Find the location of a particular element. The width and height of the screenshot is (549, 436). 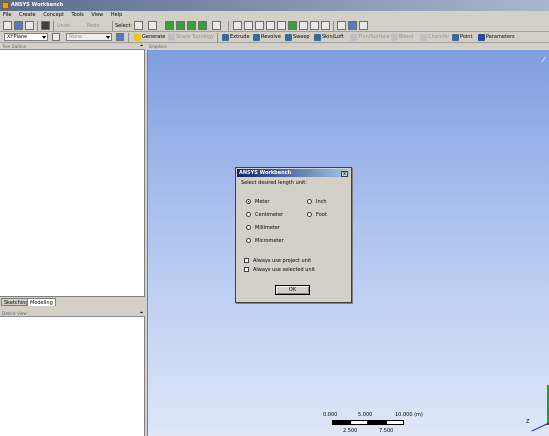

dialog-prompt: Select desired length unit: is located at coordinates (274, 183).